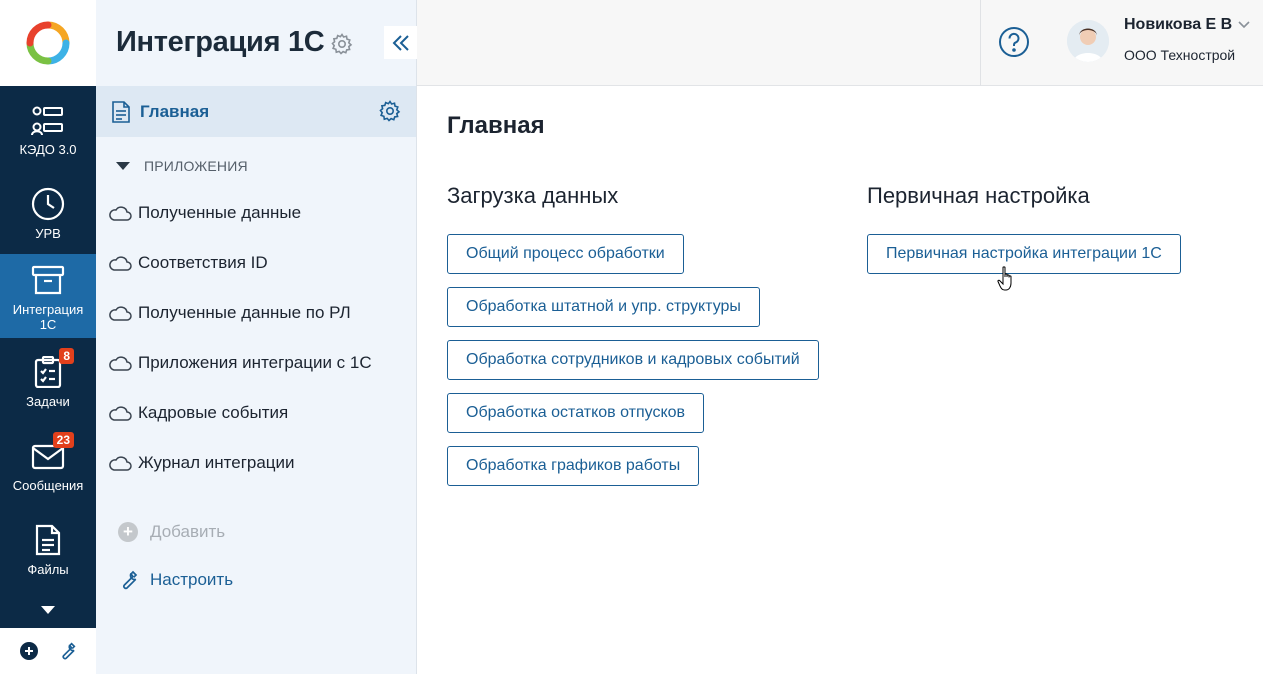 Image resolution: width=1263 pixels, height=674 pixels. I want to click on clipboard-checklist-icon: 8, so click(51, 369).